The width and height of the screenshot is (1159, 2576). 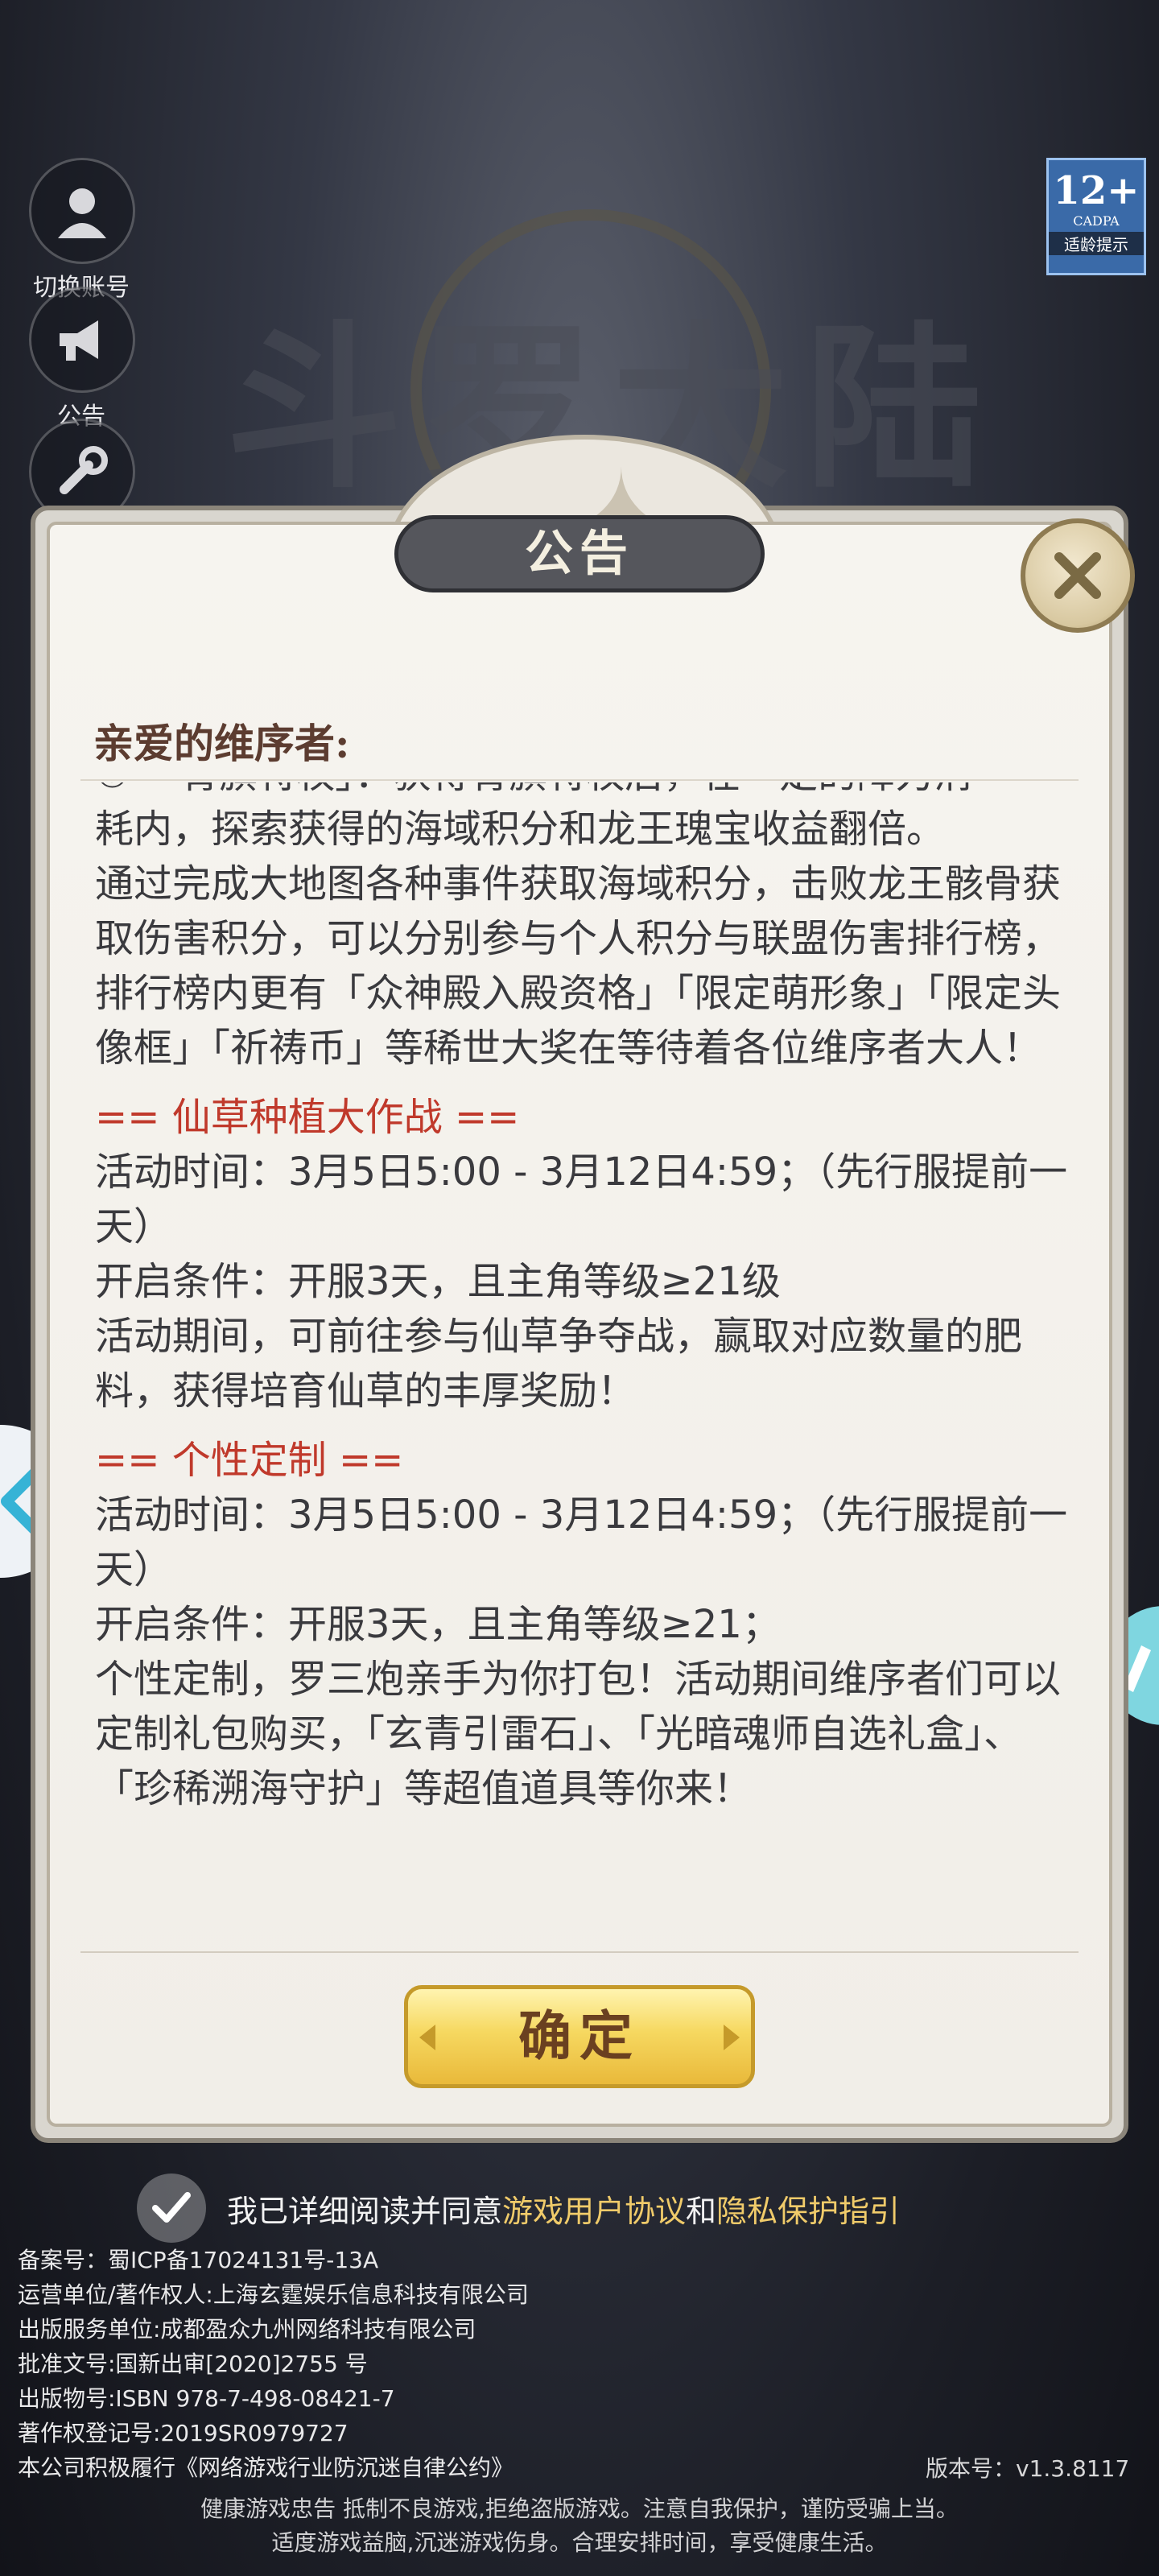 What do you see at coordinates (579, 2542) in the screenshot?
I see `health-advice-line: 适度游戏益脑,沉迷游戏伤身。合理安排时间，享受健康生活。` at bounding box center [579, 2542].